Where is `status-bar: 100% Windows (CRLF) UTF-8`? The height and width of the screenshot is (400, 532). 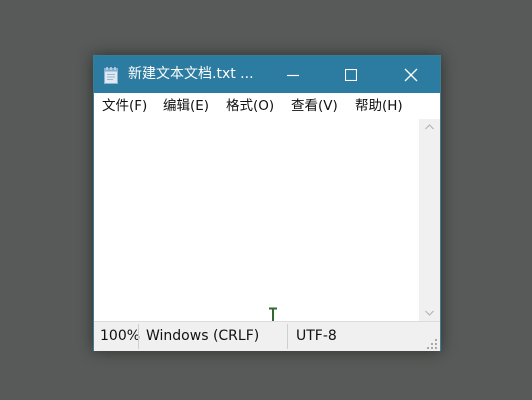
status-bar: 100% Windows (CRLF) UTF-8 is located at coordinates (267, 336).